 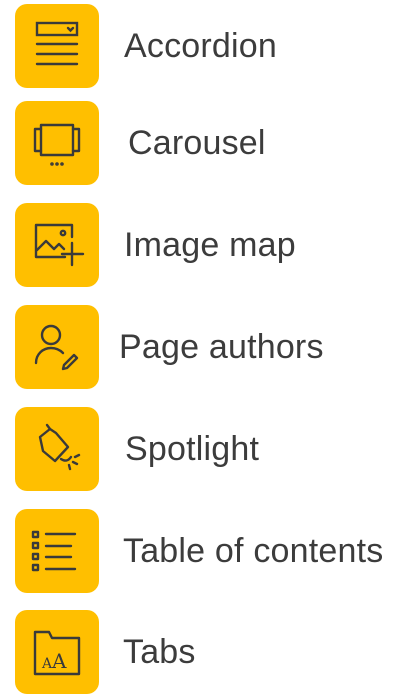 What do you see at coordinates (57, 347) in the screenshot?
I see `page-authors-icon` at bounding box center [57, 347].